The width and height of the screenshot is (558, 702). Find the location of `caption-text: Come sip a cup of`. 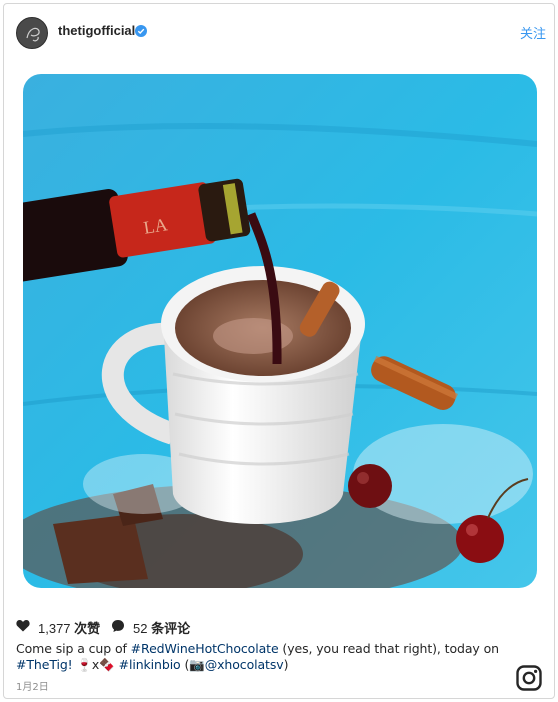

caption-text: Come sip a cup of is located at coordinates (73, 648).